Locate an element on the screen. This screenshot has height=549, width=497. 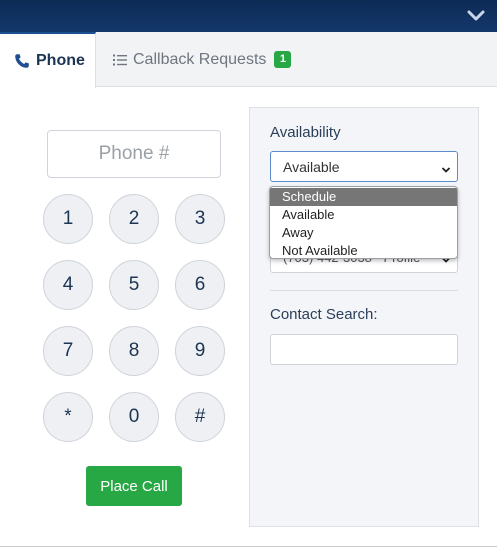
tab-bar: Phone Callback Requests 1 is located at coordinates (248, 60).